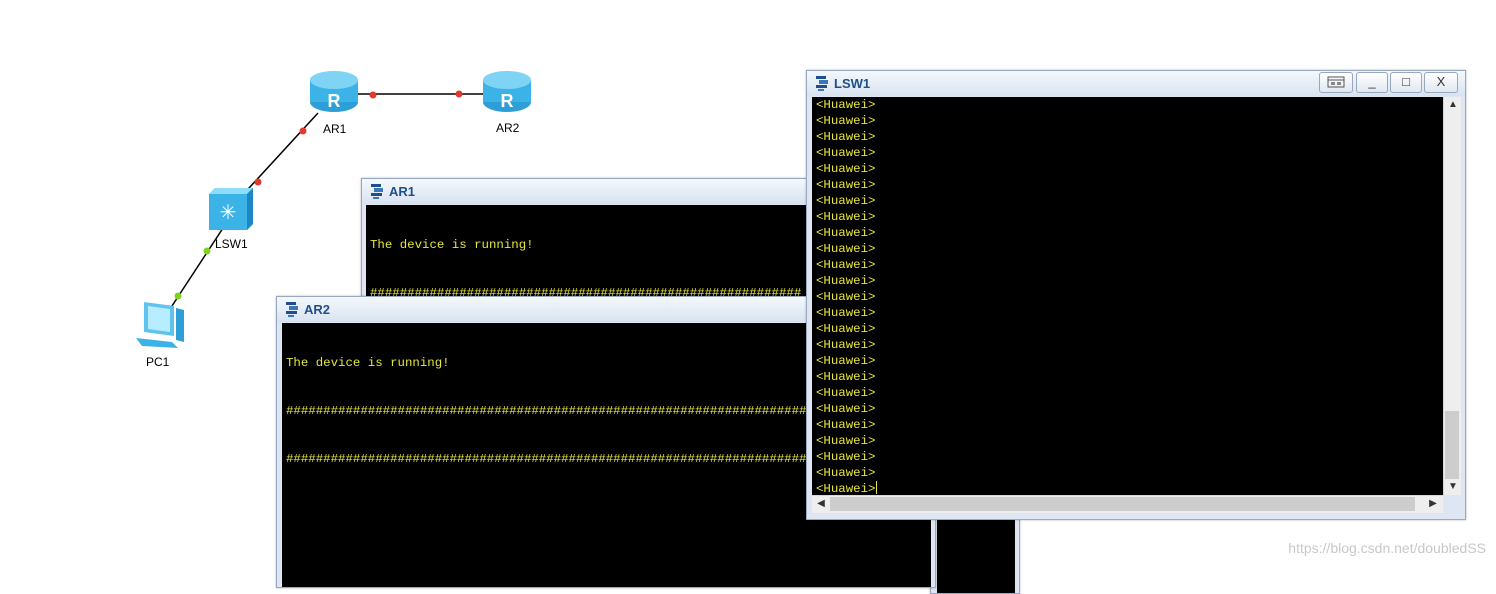 The image size is (1496, 594). I want to click on watermark: https://blog.csdn.net/doubledSS, so click(1387, 548).